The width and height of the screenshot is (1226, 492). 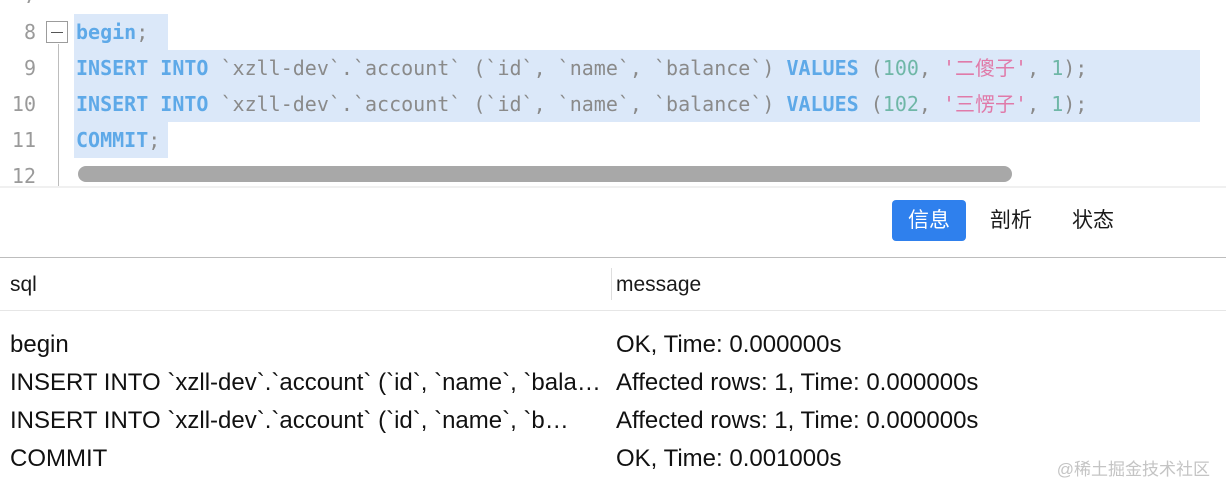 I want to click on code-text: COMMIT;, so click(x=118, y=140).